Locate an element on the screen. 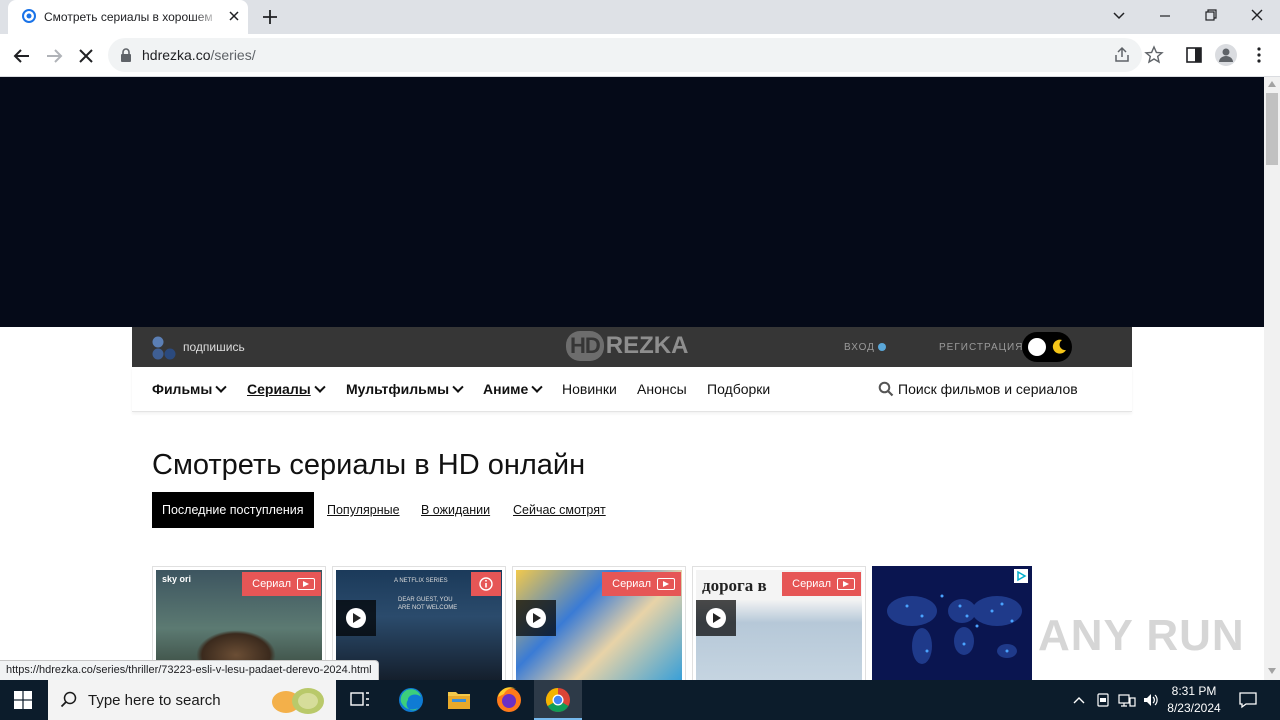 This screenshot has width=1280, height=720. lock-icon is located at coordinates (126, 55).